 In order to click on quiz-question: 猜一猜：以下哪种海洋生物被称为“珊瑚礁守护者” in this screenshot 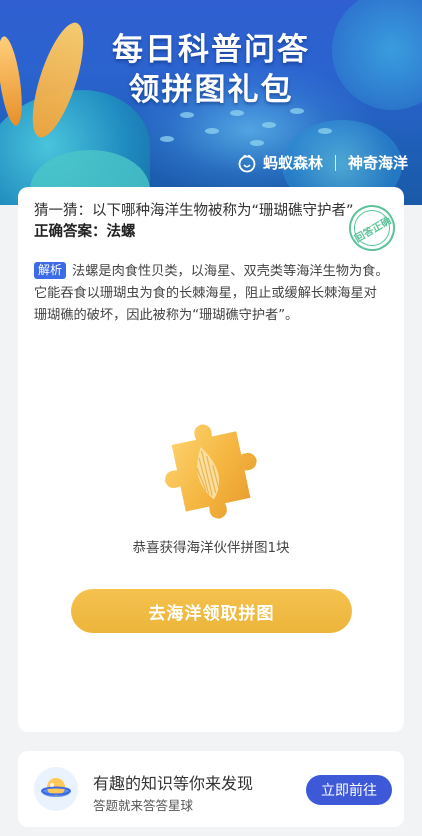, I will do `click(194, 211)`.